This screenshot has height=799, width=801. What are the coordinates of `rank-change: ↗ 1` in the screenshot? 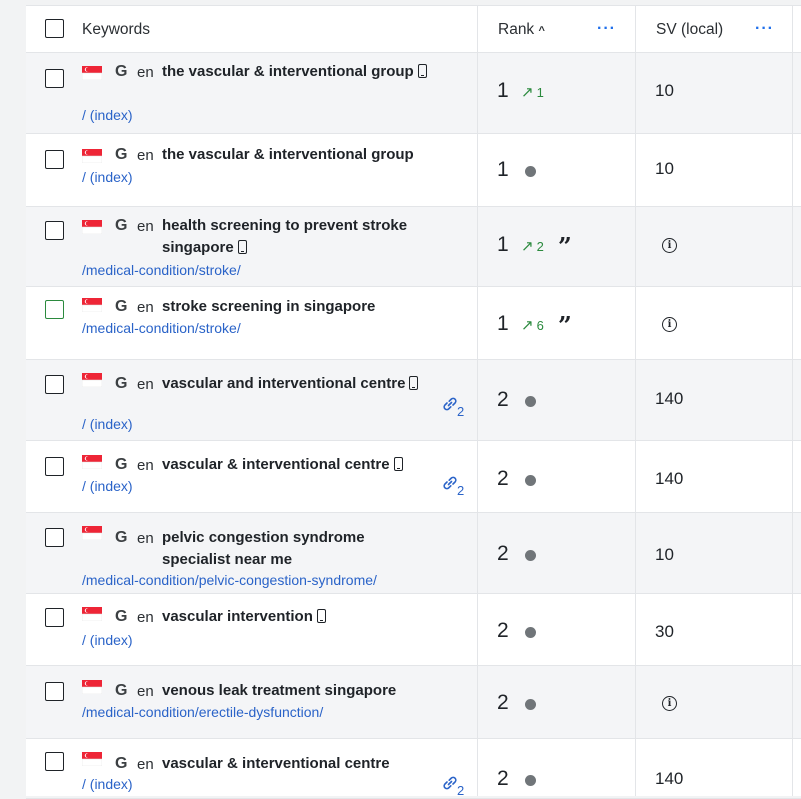 It's located at (532, 92).